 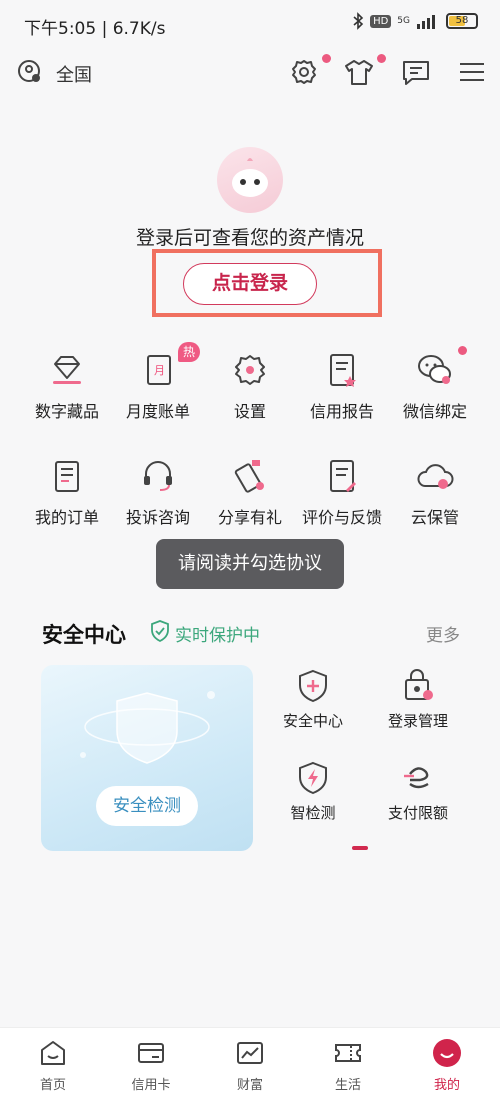 What do you see at coordinates (426, 22) in the screenshot?
I see `signal-icon` at bounding box center [426, 22].